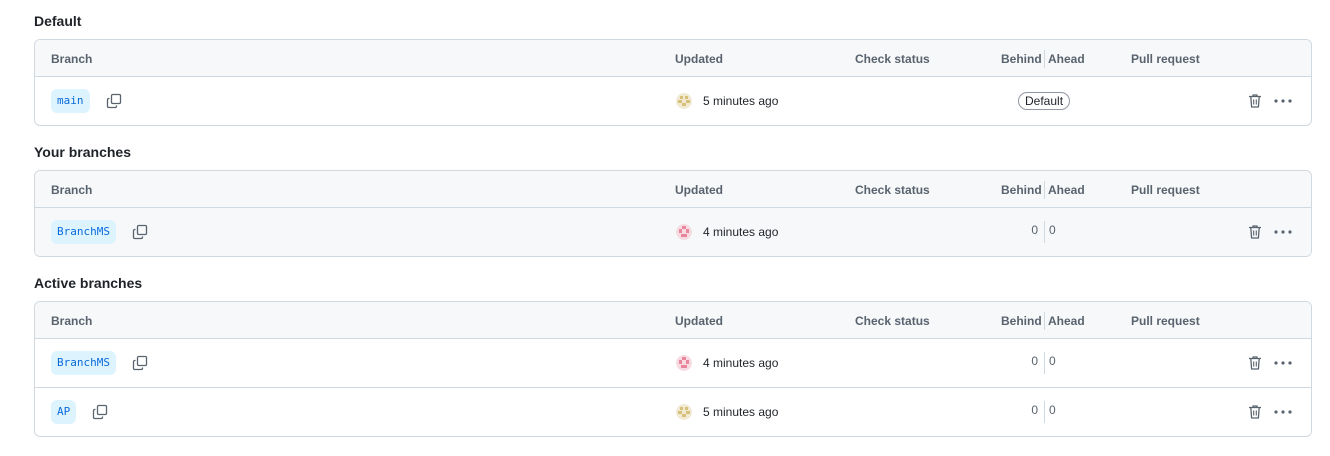 This screenshot has width=1330, height=456. What do you see at coordinates (673, 101) in the screenshot?
I see `table-row: main 5 minutes ago Default` at bounding box center [673, 101].